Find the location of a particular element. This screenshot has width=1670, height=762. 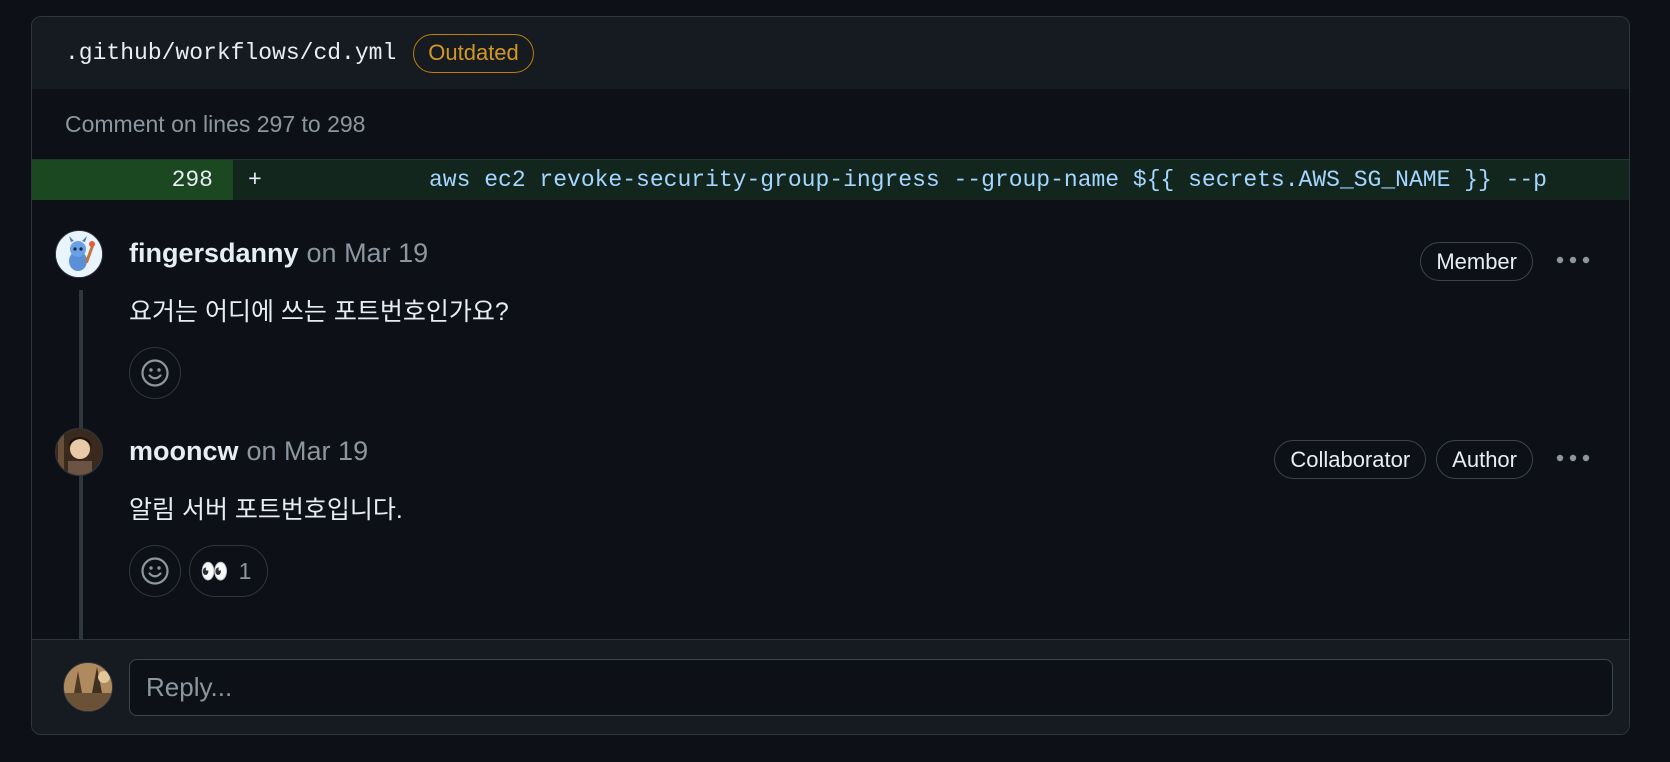

author-link: mooncw is located at coordinates (184, 451).